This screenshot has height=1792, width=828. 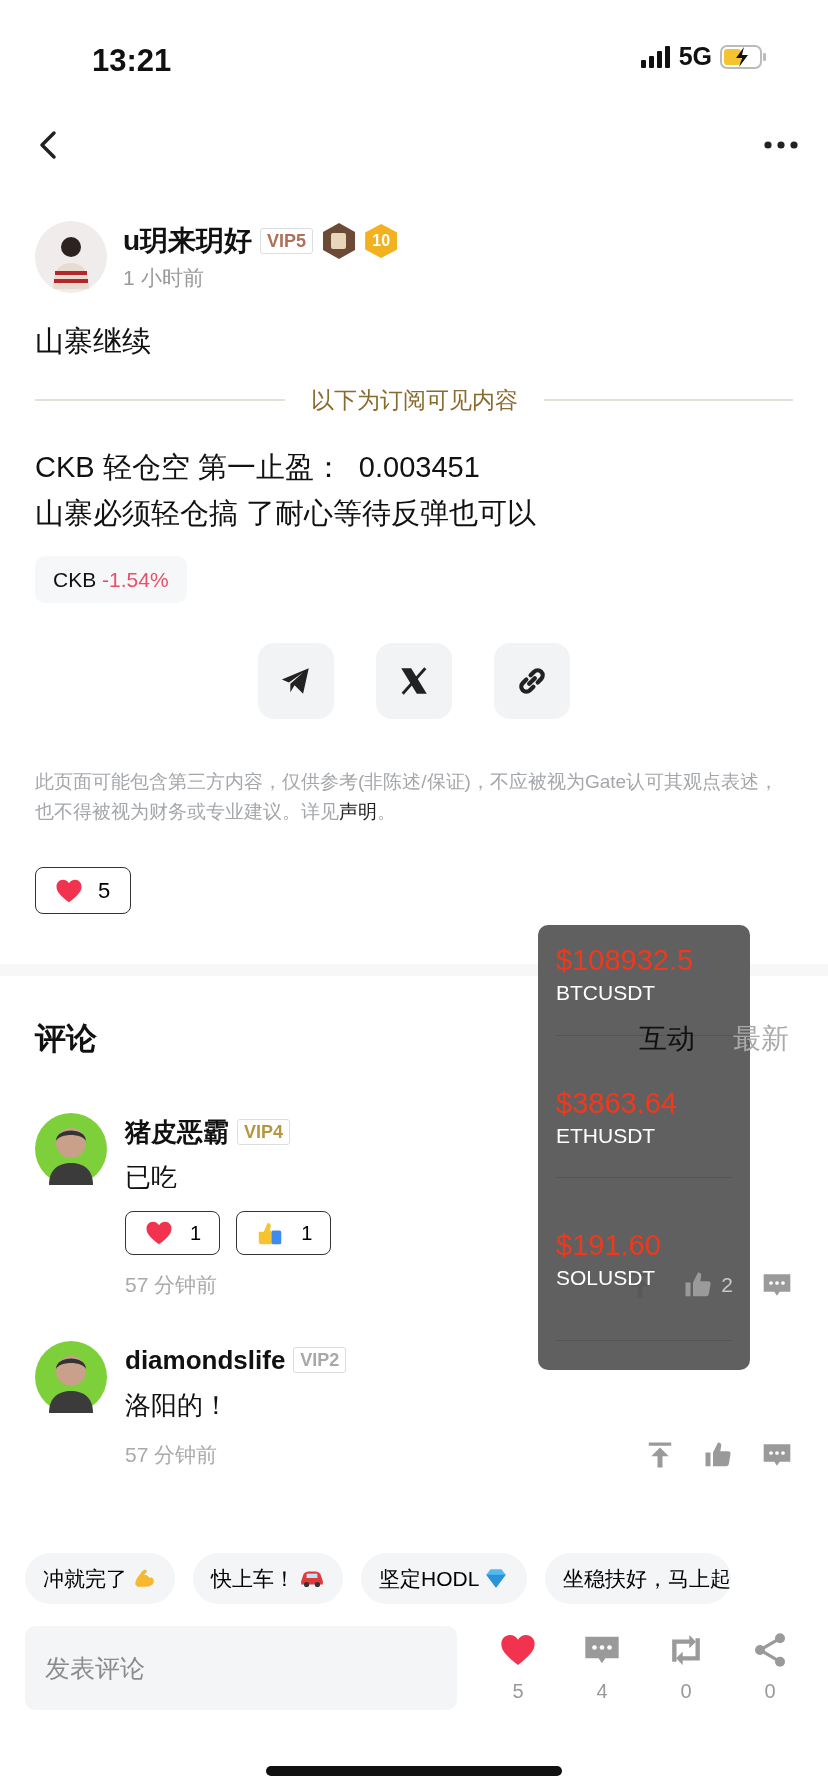 I want to click on battery-icon, so click(x=744, y=56).